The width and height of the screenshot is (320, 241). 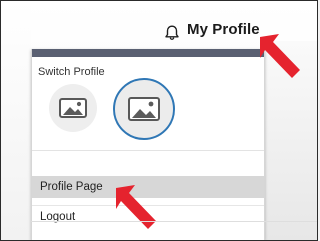 I want to click on profile-avatar-option-2-selected, so click(x=144, y=109).